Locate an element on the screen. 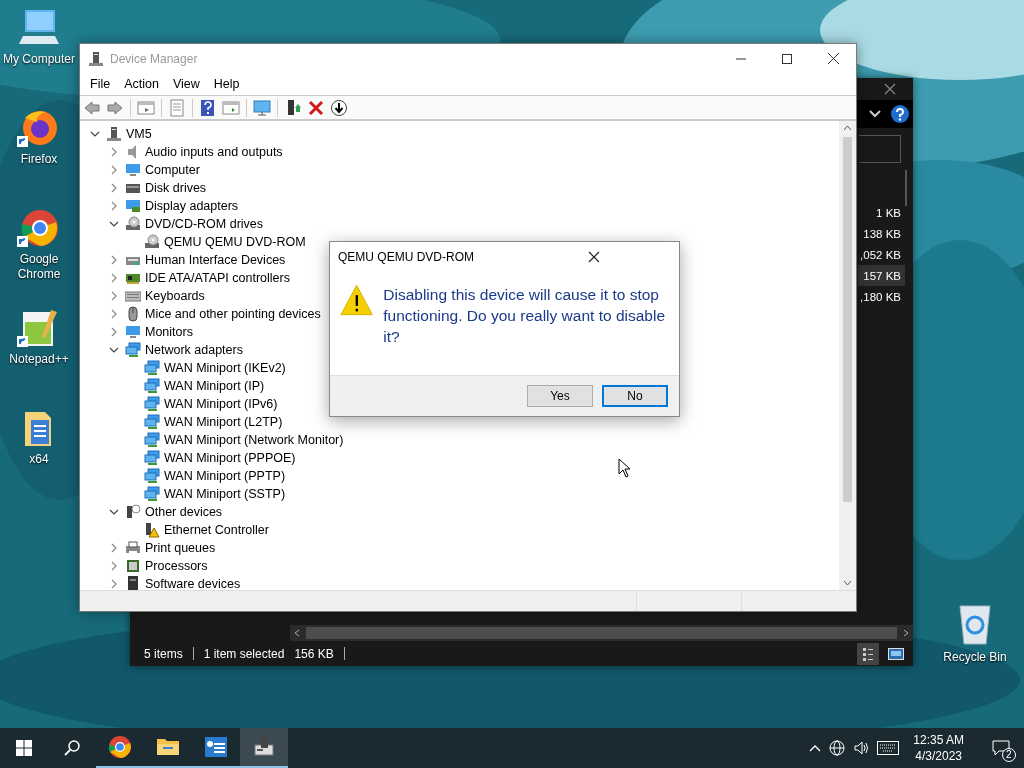 The image size is (1024, 768). icon-label: My Computer is located at coordinates (39, 59).